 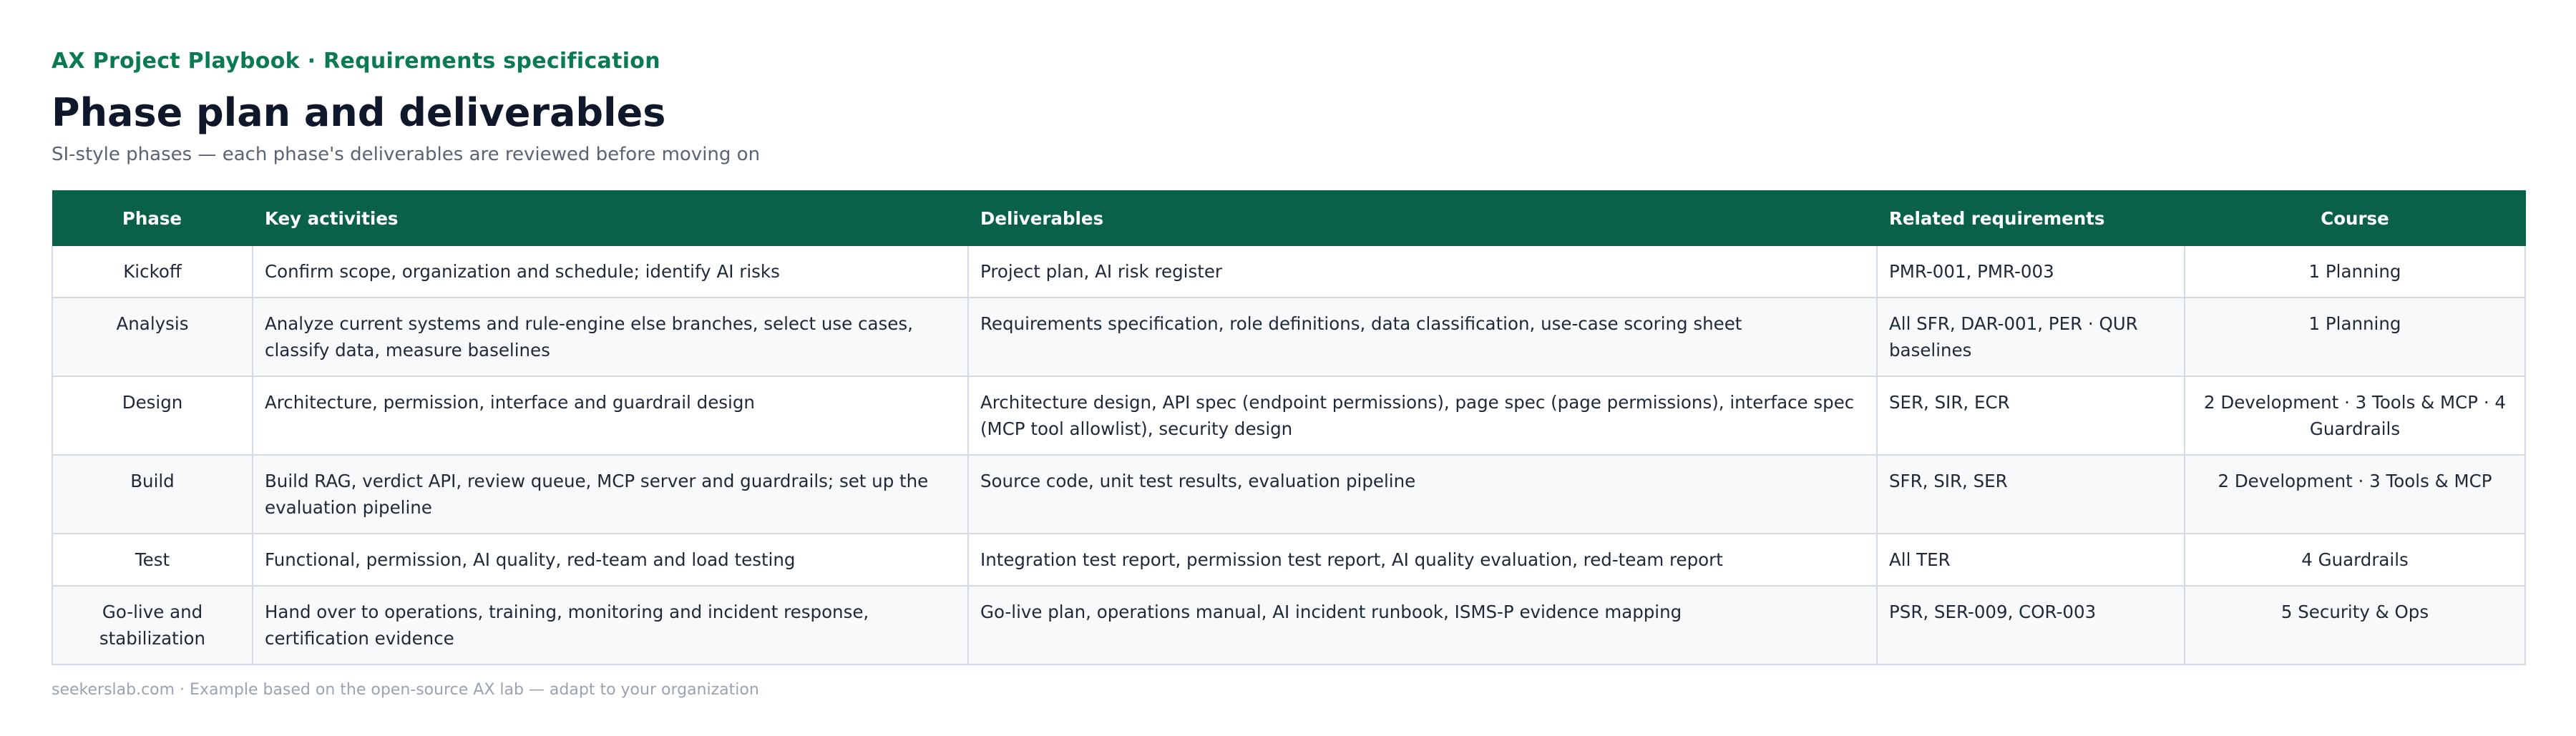 I want to click on cell-phase: Design, so click(x=152, y=416).